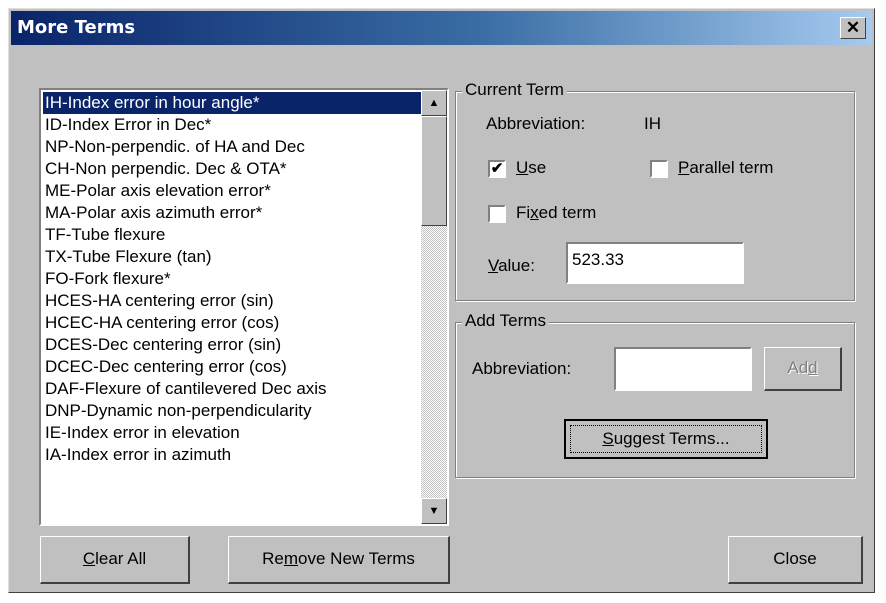 This screenshot has width=886, height=603. What do you see at coordinates (233, 103) in the screenshot?
I see `list-item: IH-Index error in hour angle*` at bounding box center [233, 103].